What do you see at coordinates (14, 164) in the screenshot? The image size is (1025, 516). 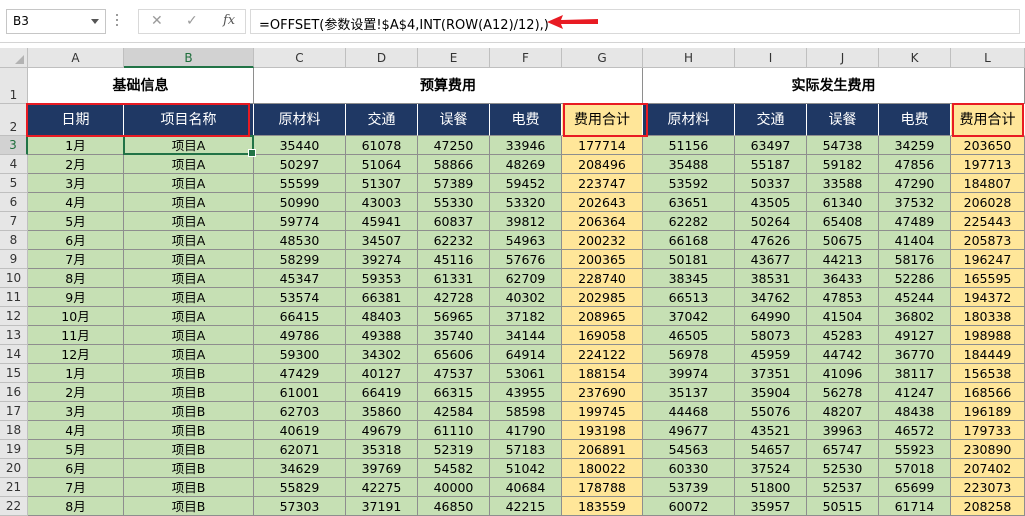 I see `row-header-4: 4` at bounding box center [14, 164].